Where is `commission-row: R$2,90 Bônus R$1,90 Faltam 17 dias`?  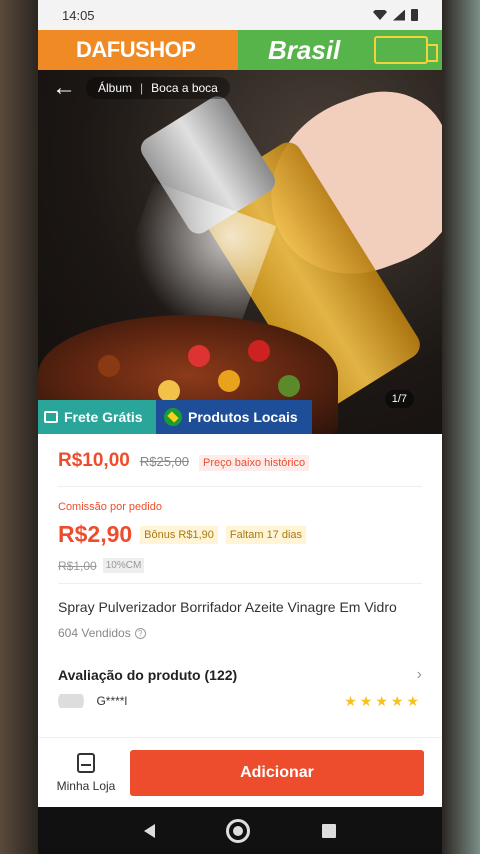
commission-row: R$2,90 Bônus R$1,90 Faltam 17 dias is located at coordinates (240, 534).